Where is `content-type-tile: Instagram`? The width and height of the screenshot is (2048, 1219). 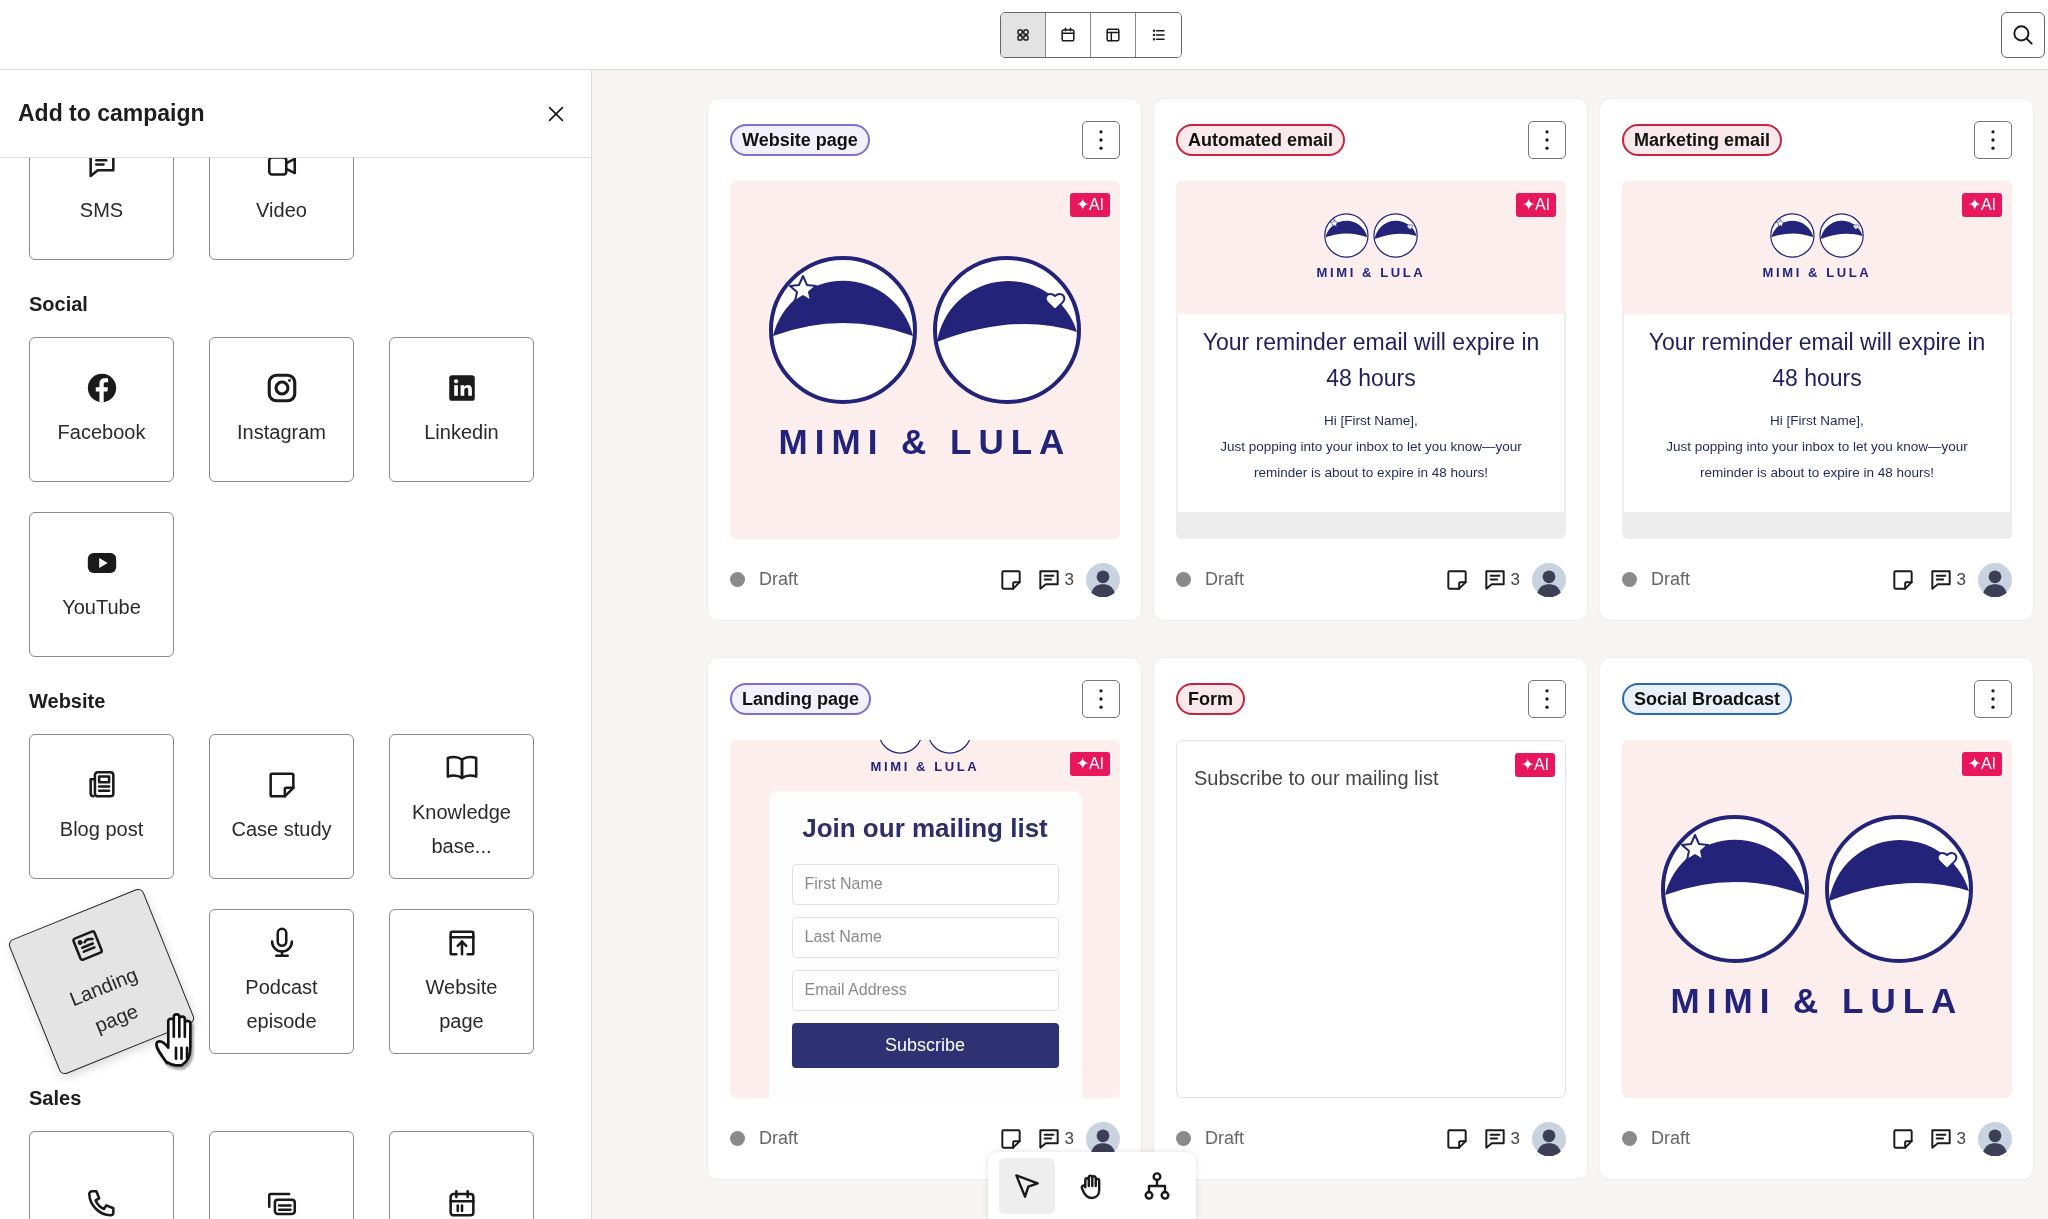 content-type-tile: Instagram is located at coordinates (281, 409).